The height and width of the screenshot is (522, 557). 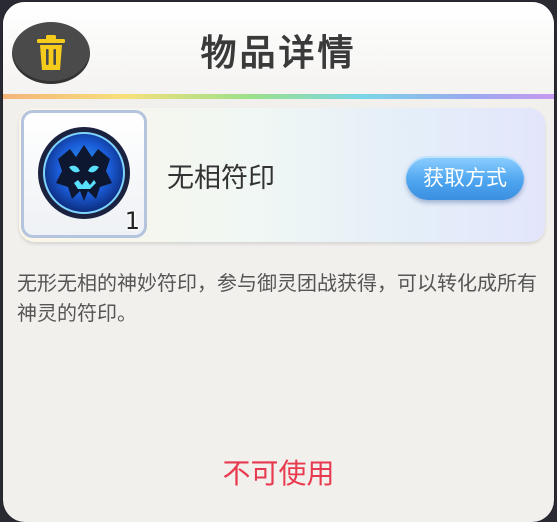 I want to click on item-description: 无形无相的神妙符印，参与御灵团战获得，可以转化成所有神灵的符印。, so click(x=277, y=298).